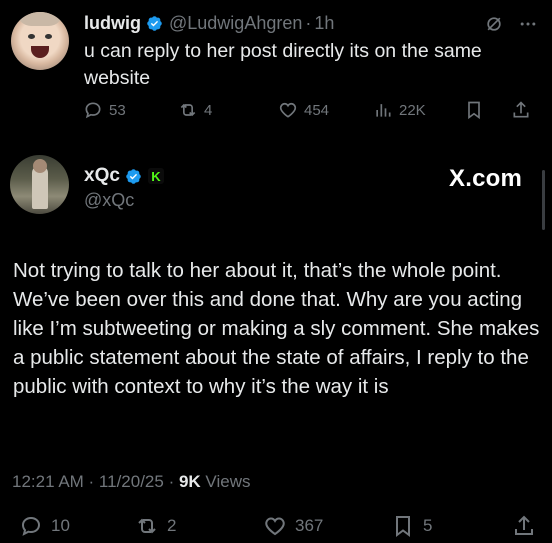 The height and width of the screenshot is (543, 552). I want to click on tweet1-like-button: 454, so click(303, 110).